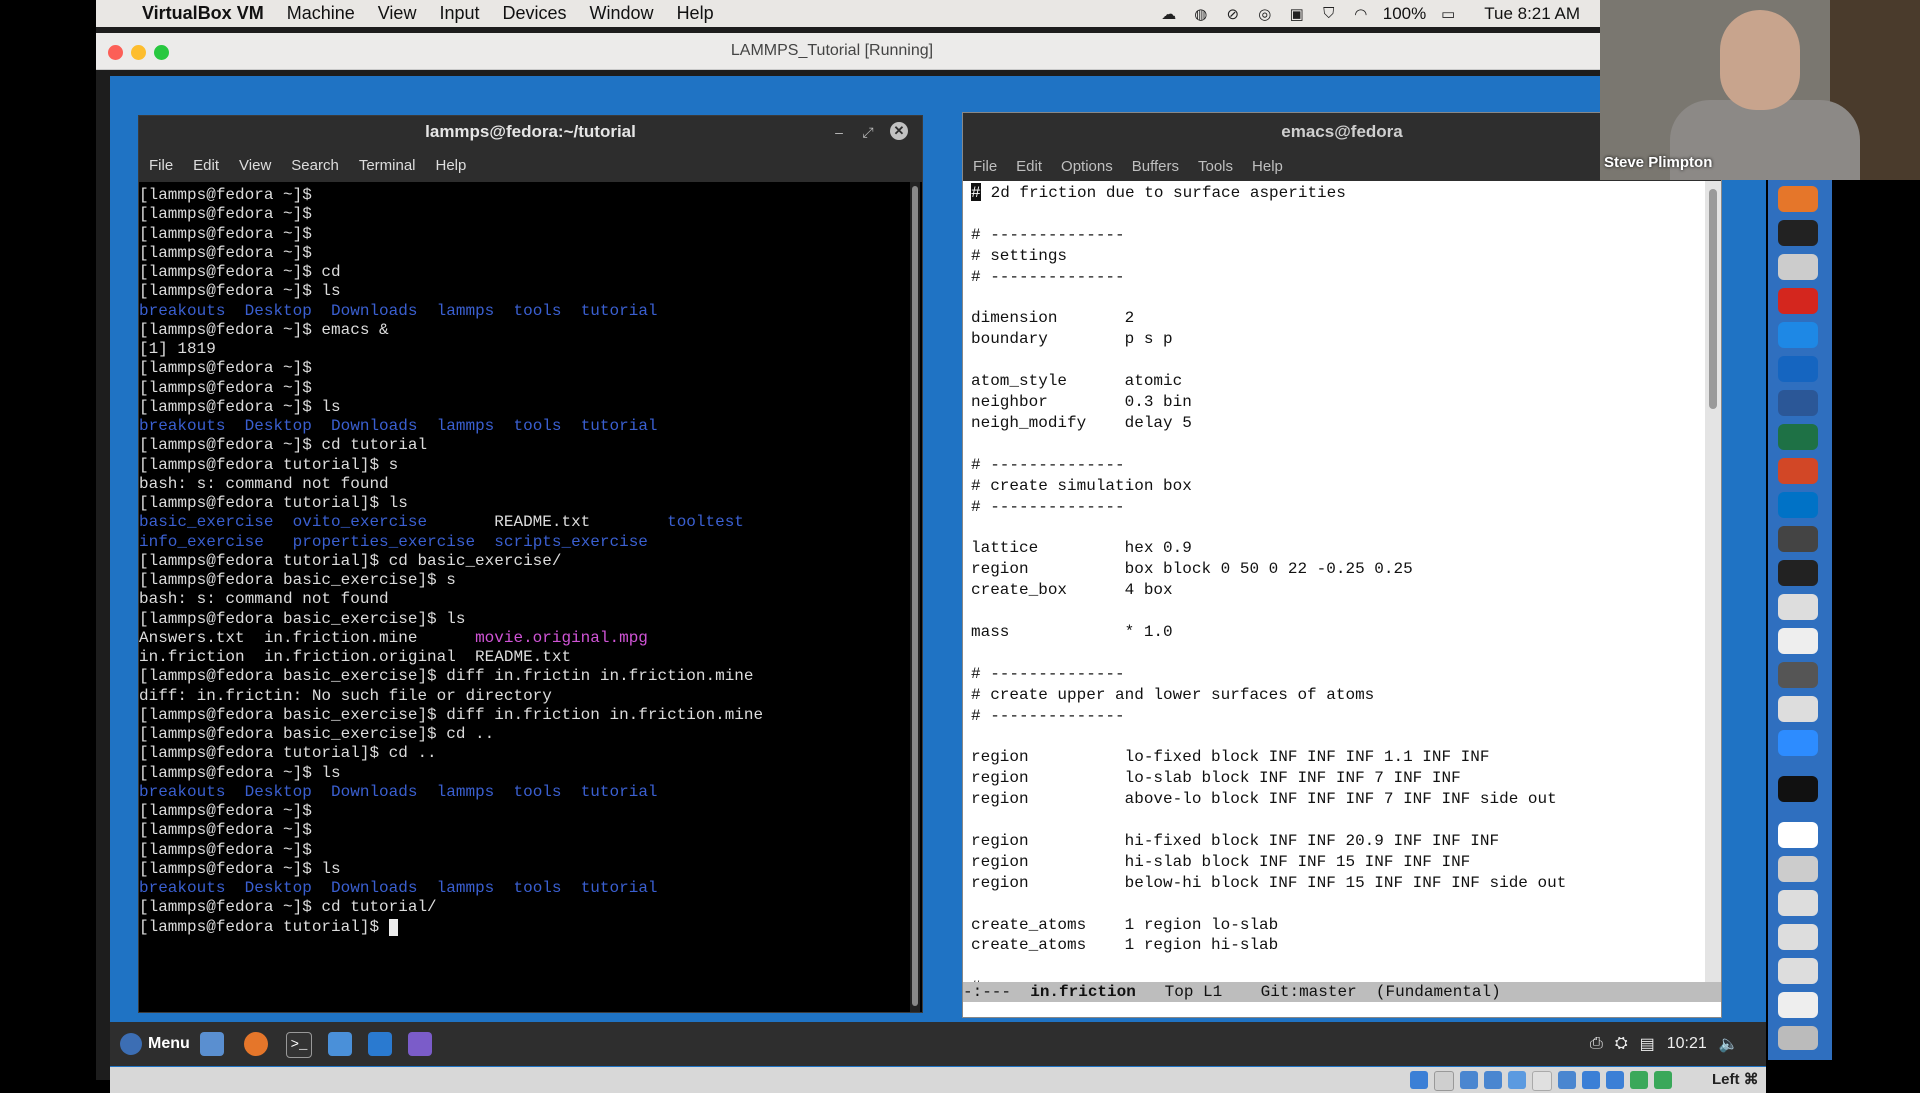  Describe the element at coordinates (1798, 335) in the screenshot. I see `browser-dock-icon` at that location.